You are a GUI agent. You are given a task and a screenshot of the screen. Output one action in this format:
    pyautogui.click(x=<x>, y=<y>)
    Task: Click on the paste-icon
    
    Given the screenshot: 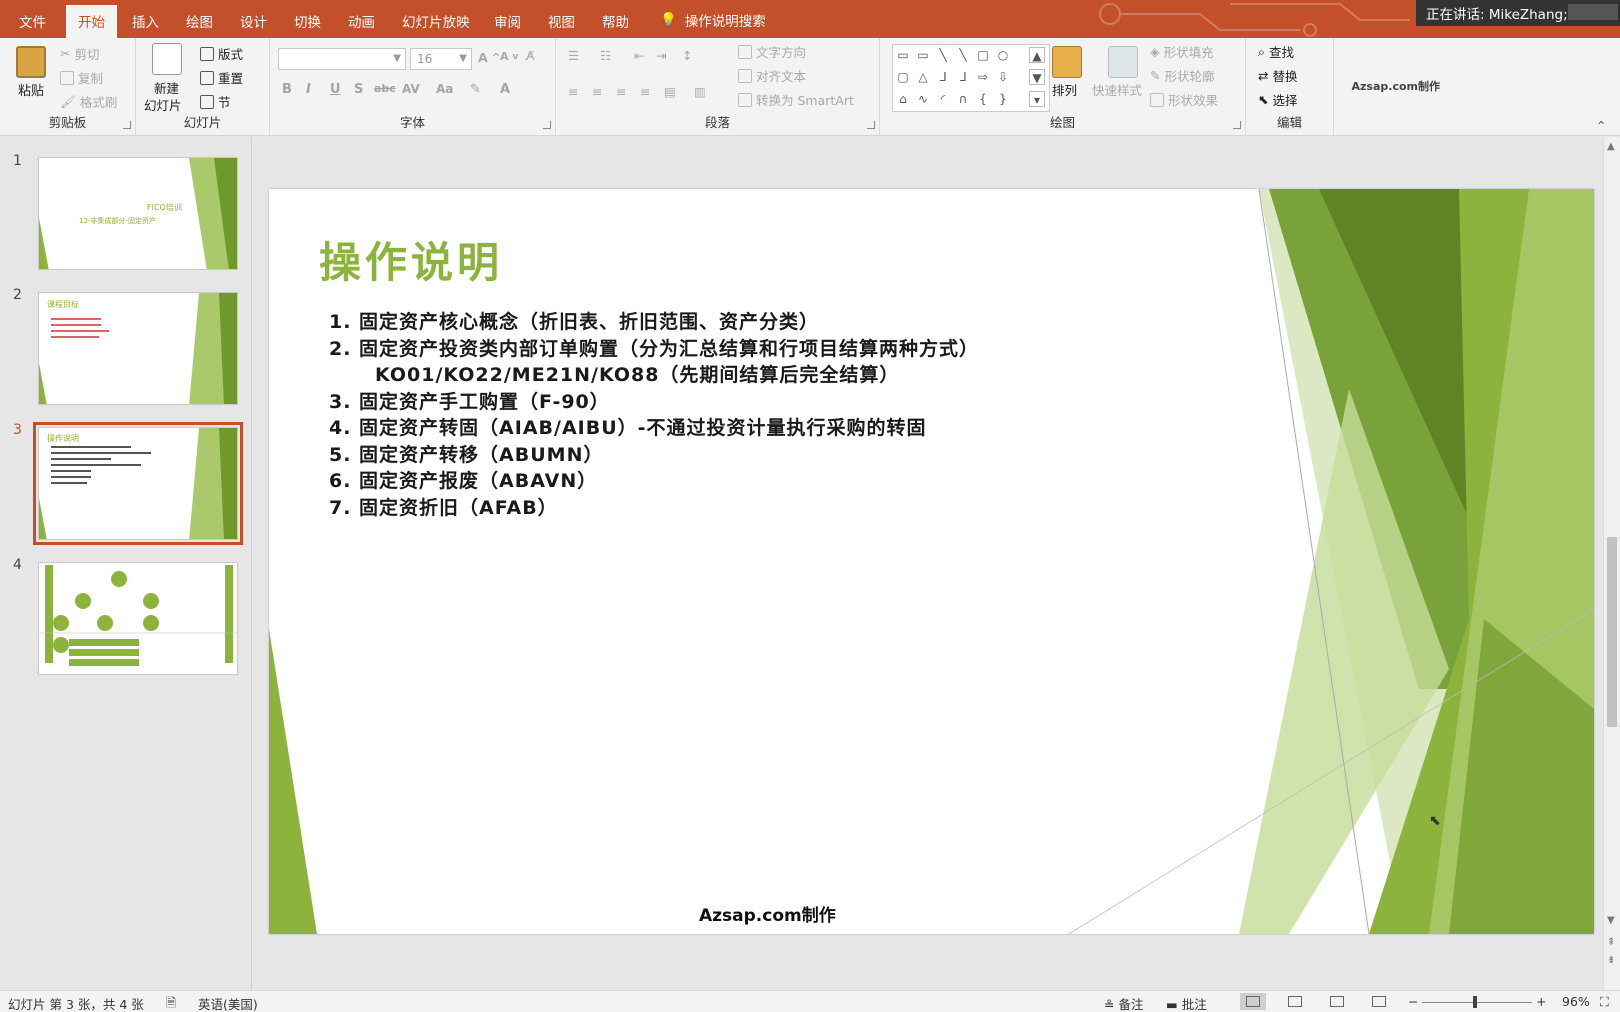 What is the action you would take?
    pyautogui.click(x=31, y=62)
    